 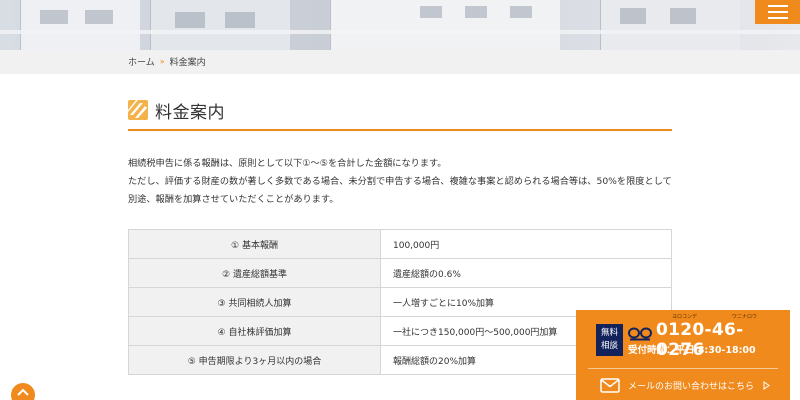 I want to click on fee-label: ④ 自社株評価加算, so click(x=254, y=331).